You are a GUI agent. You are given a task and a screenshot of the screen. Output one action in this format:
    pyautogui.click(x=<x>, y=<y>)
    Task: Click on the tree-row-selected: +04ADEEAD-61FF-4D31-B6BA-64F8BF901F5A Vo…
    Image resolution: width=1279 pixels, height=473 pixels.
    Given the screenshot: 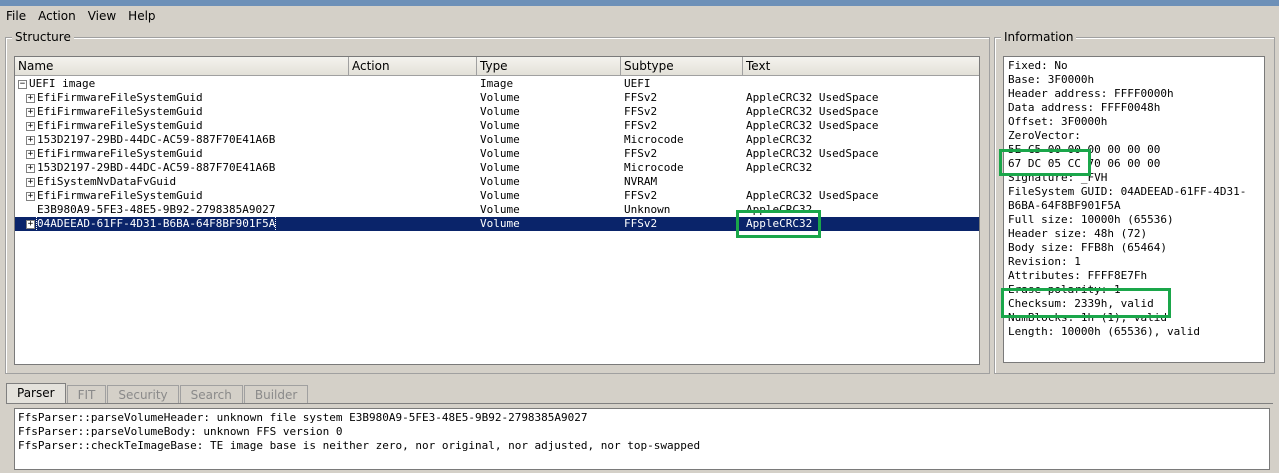 What is the action you would take?
    pyautogui.click(x=497, y=224)
    